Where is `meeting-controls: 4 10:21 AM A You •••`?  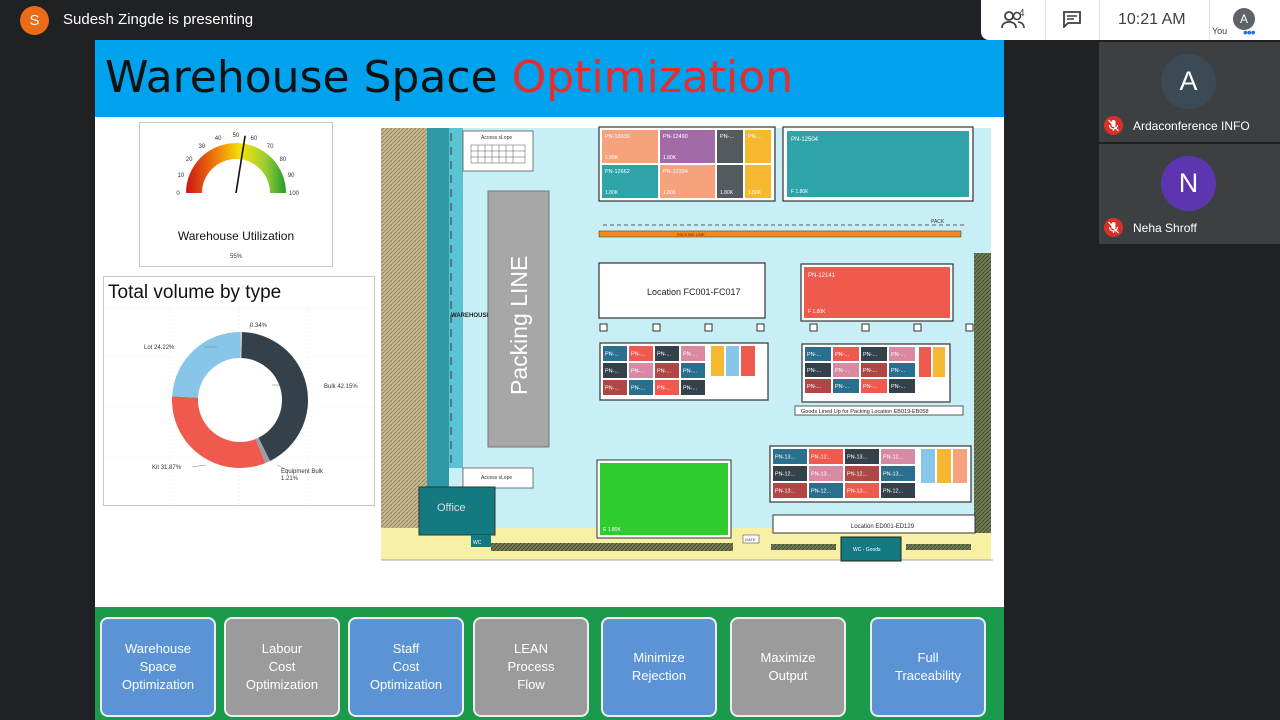 meeting-controls: 4 10:21 AM A You ••• is located at coordinates (1130, 20).